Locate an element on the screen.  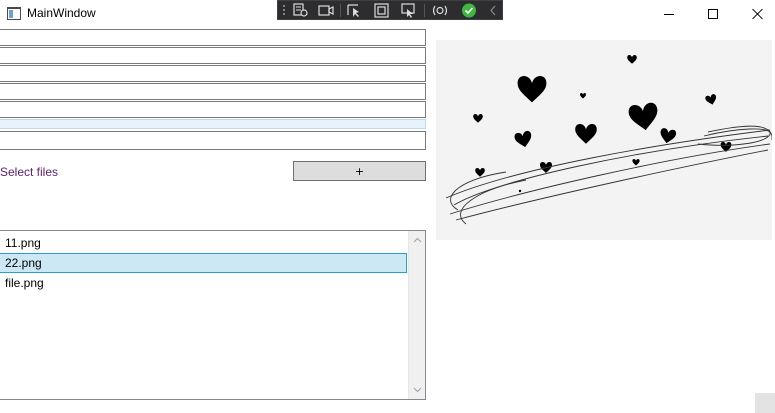
window-app-icon is located at coordinates (14, 13).